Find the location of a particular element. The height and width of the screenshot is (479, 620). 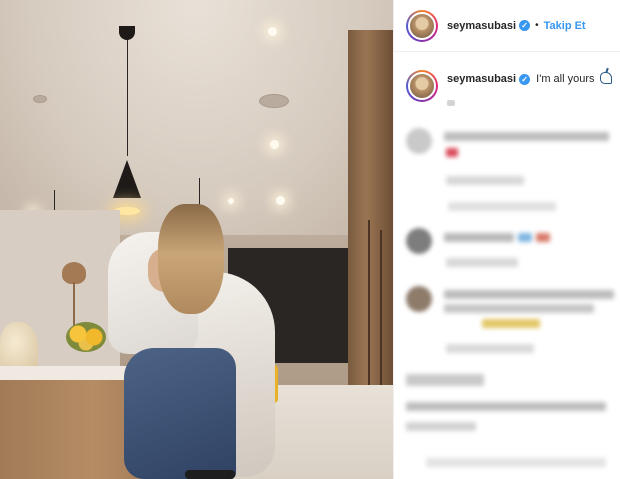

header-username: seymasubasi is located at coordinates (481, 26).